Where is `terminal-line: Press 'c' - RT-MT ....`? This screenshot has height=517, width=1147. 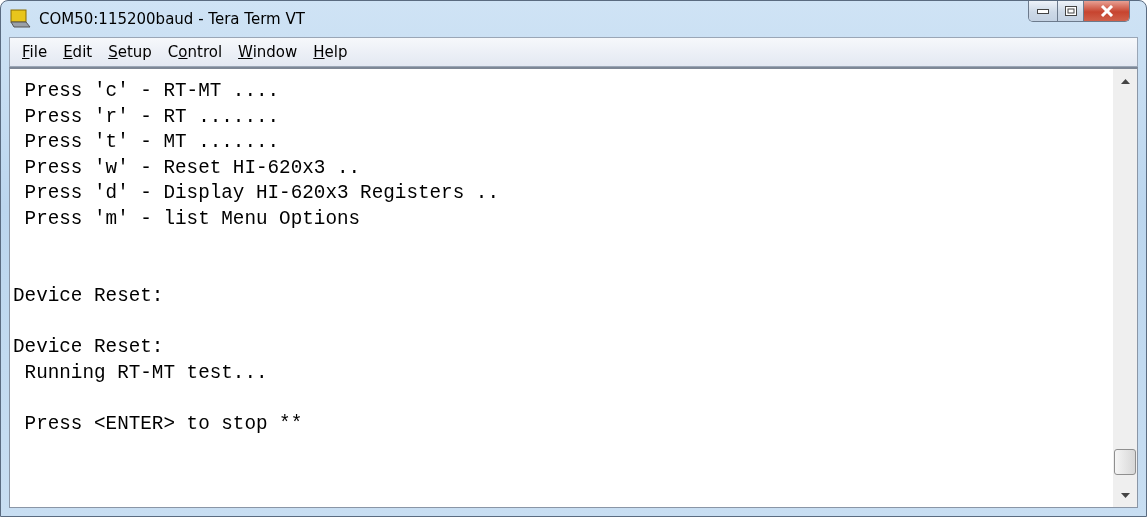 terminal-line: Press 'c' - RT-MT .... is located at coordinates (152, 91).